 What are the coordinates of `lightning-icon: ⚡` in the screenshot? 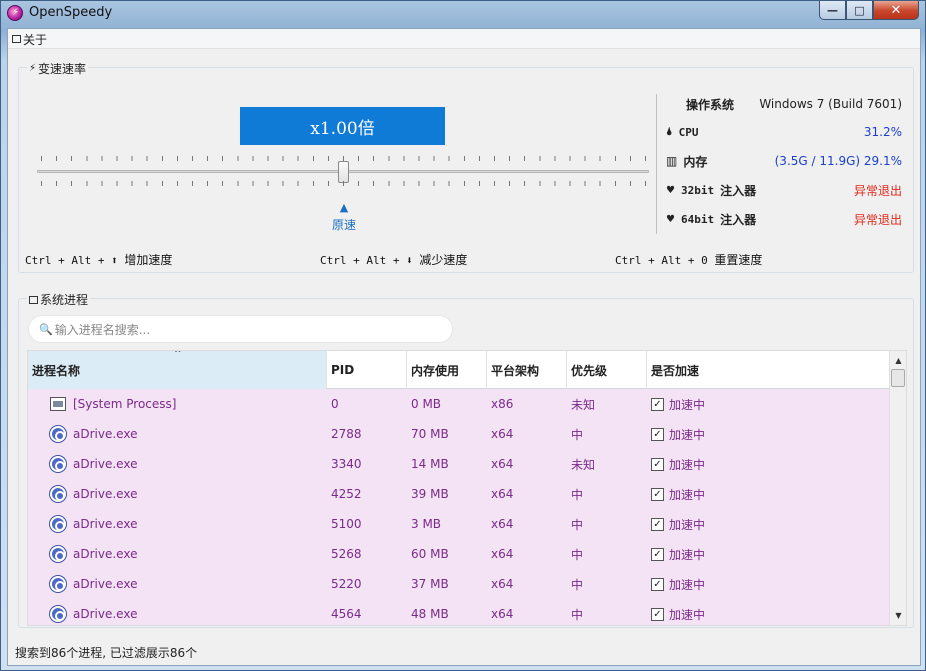 It's located at (33, 68).